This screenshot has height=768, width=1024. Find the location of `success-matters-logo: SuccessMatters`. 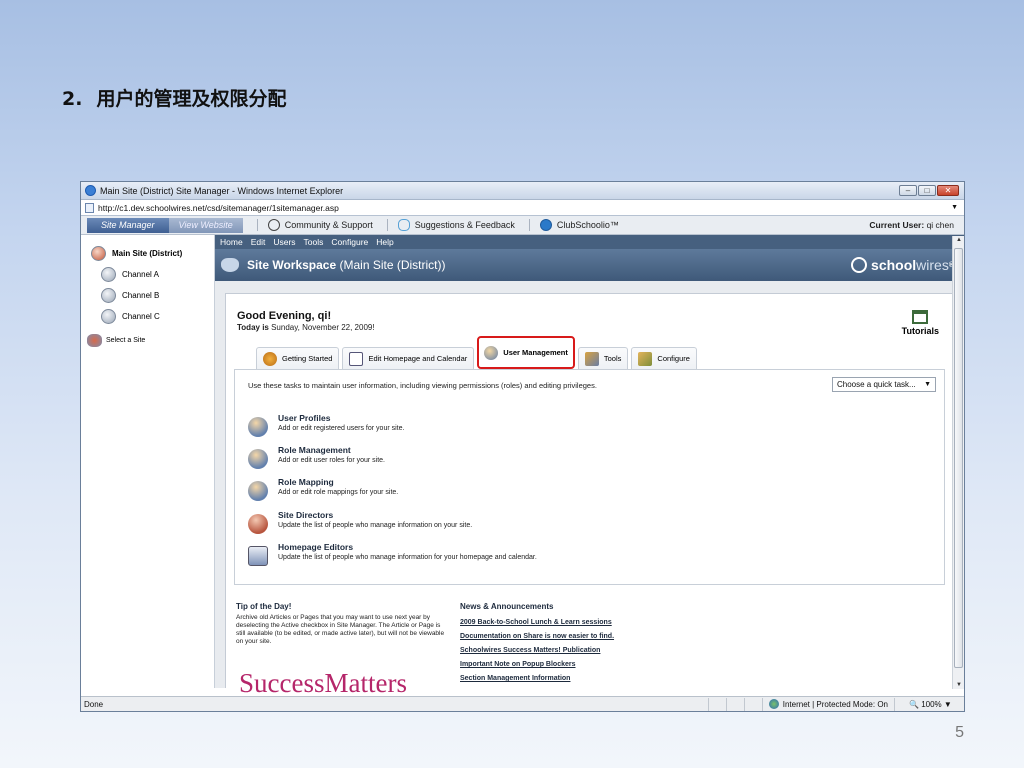

success-matters-logo: SuccessMatters is located at coordinates (341, 681).